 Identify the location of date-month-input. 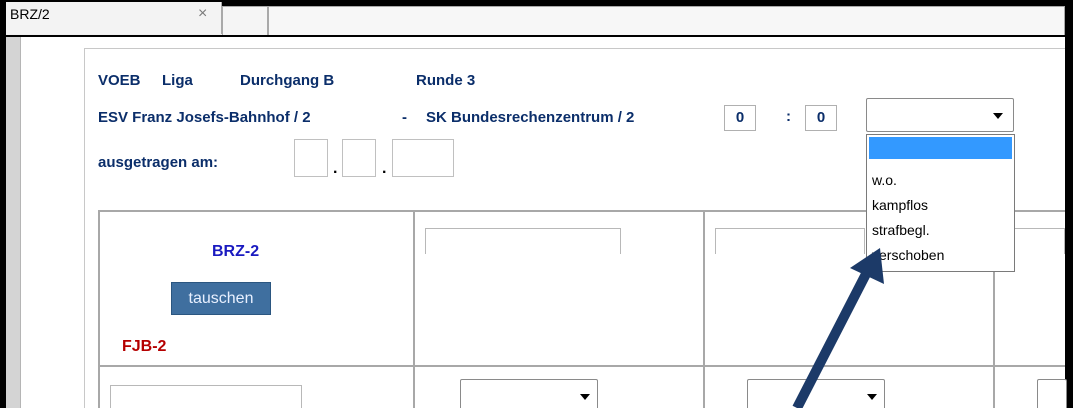
(359, 158).